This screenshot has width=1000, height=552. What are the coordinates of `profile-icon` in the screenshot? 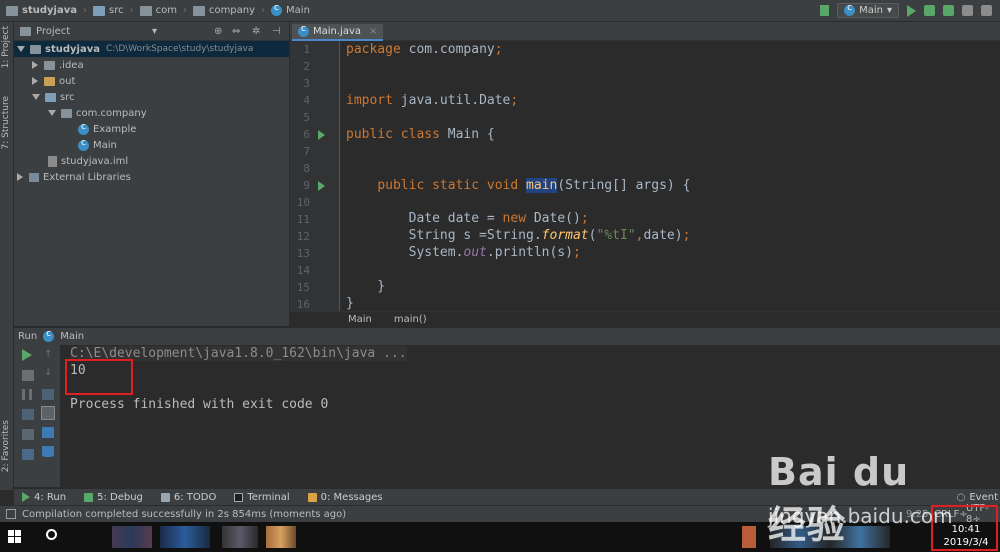 It's located at (967, 10).